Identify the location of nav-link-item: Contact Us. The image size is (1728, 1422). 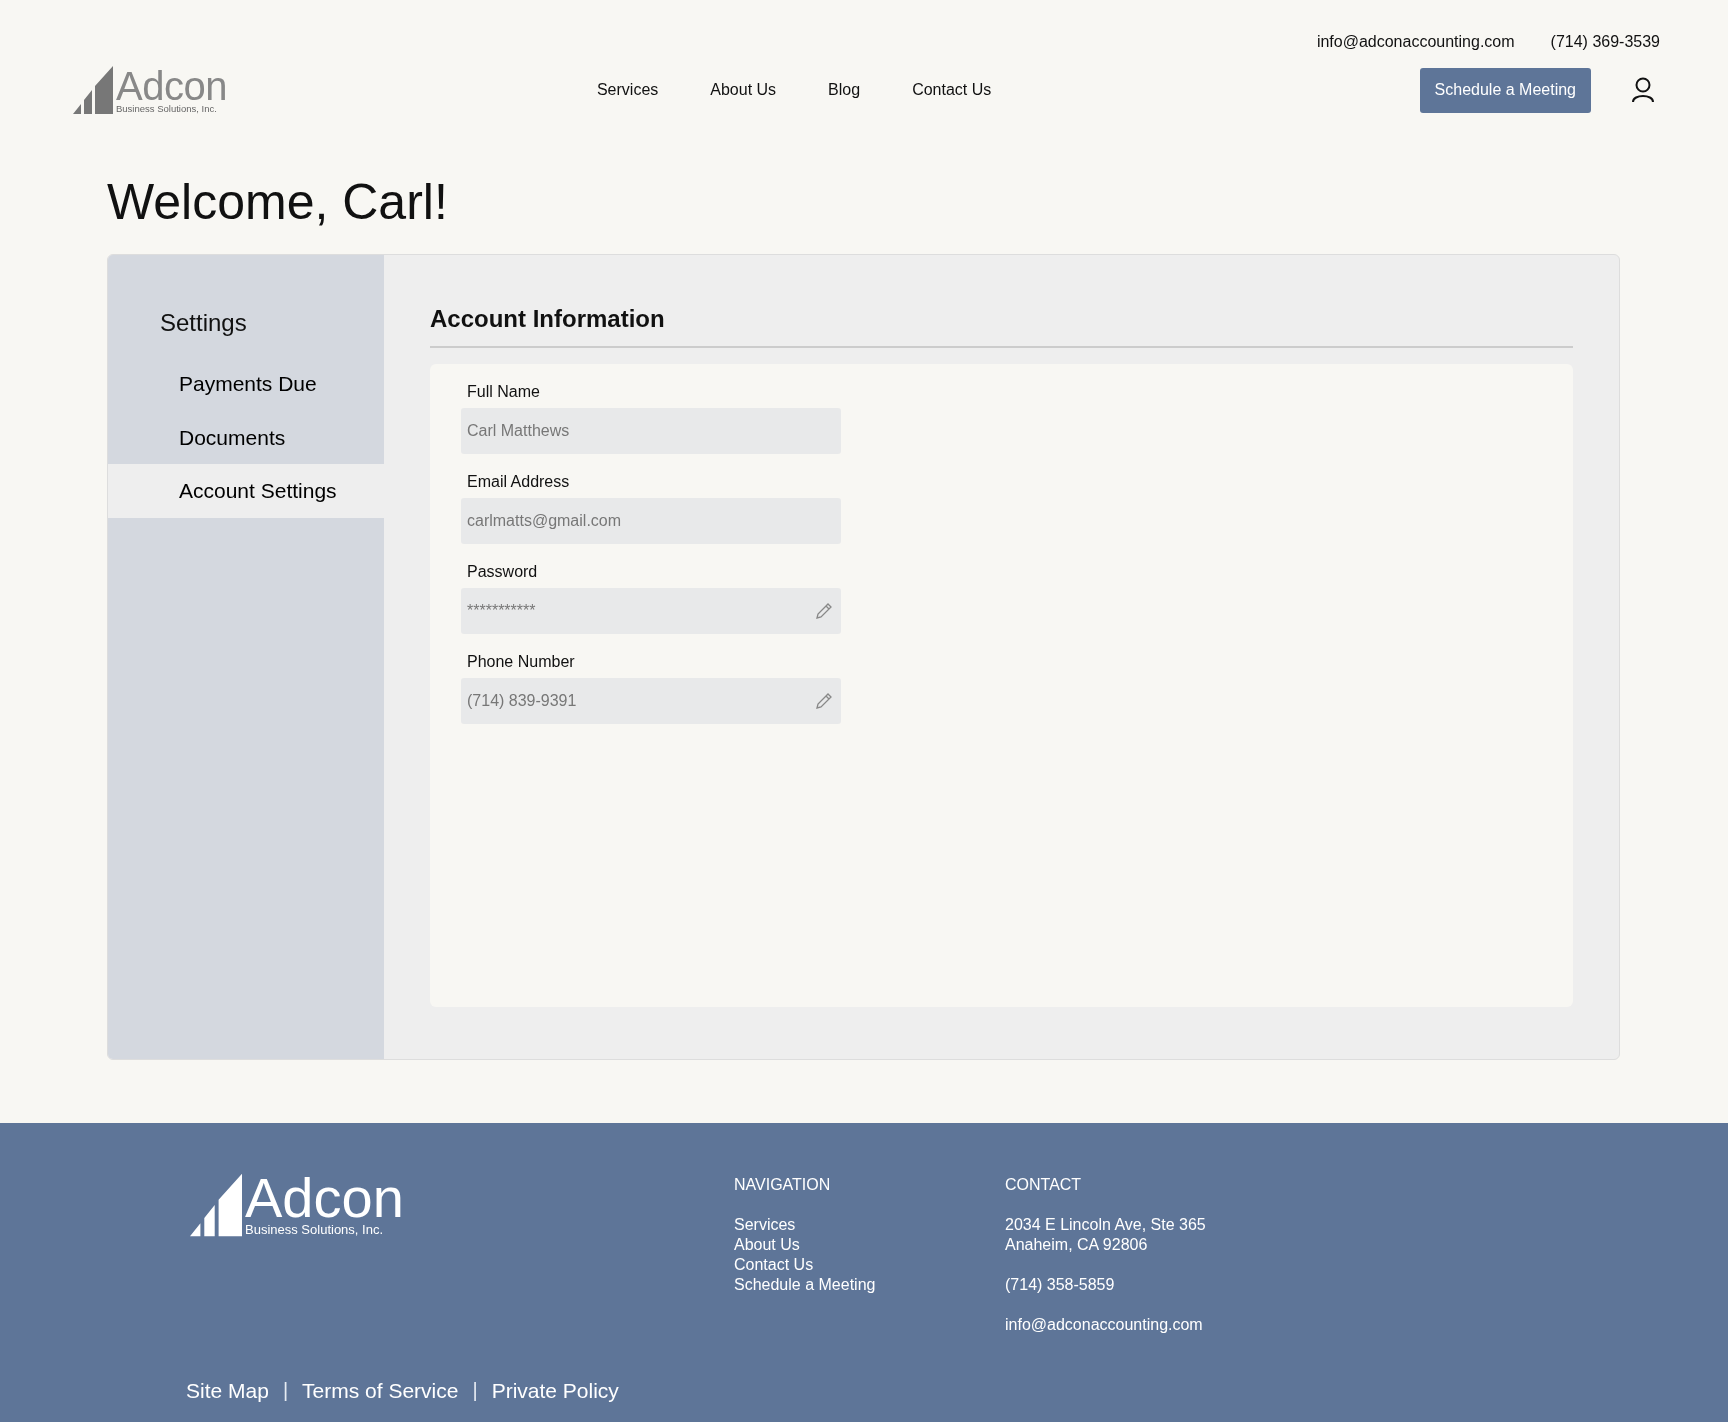
(952, 90).